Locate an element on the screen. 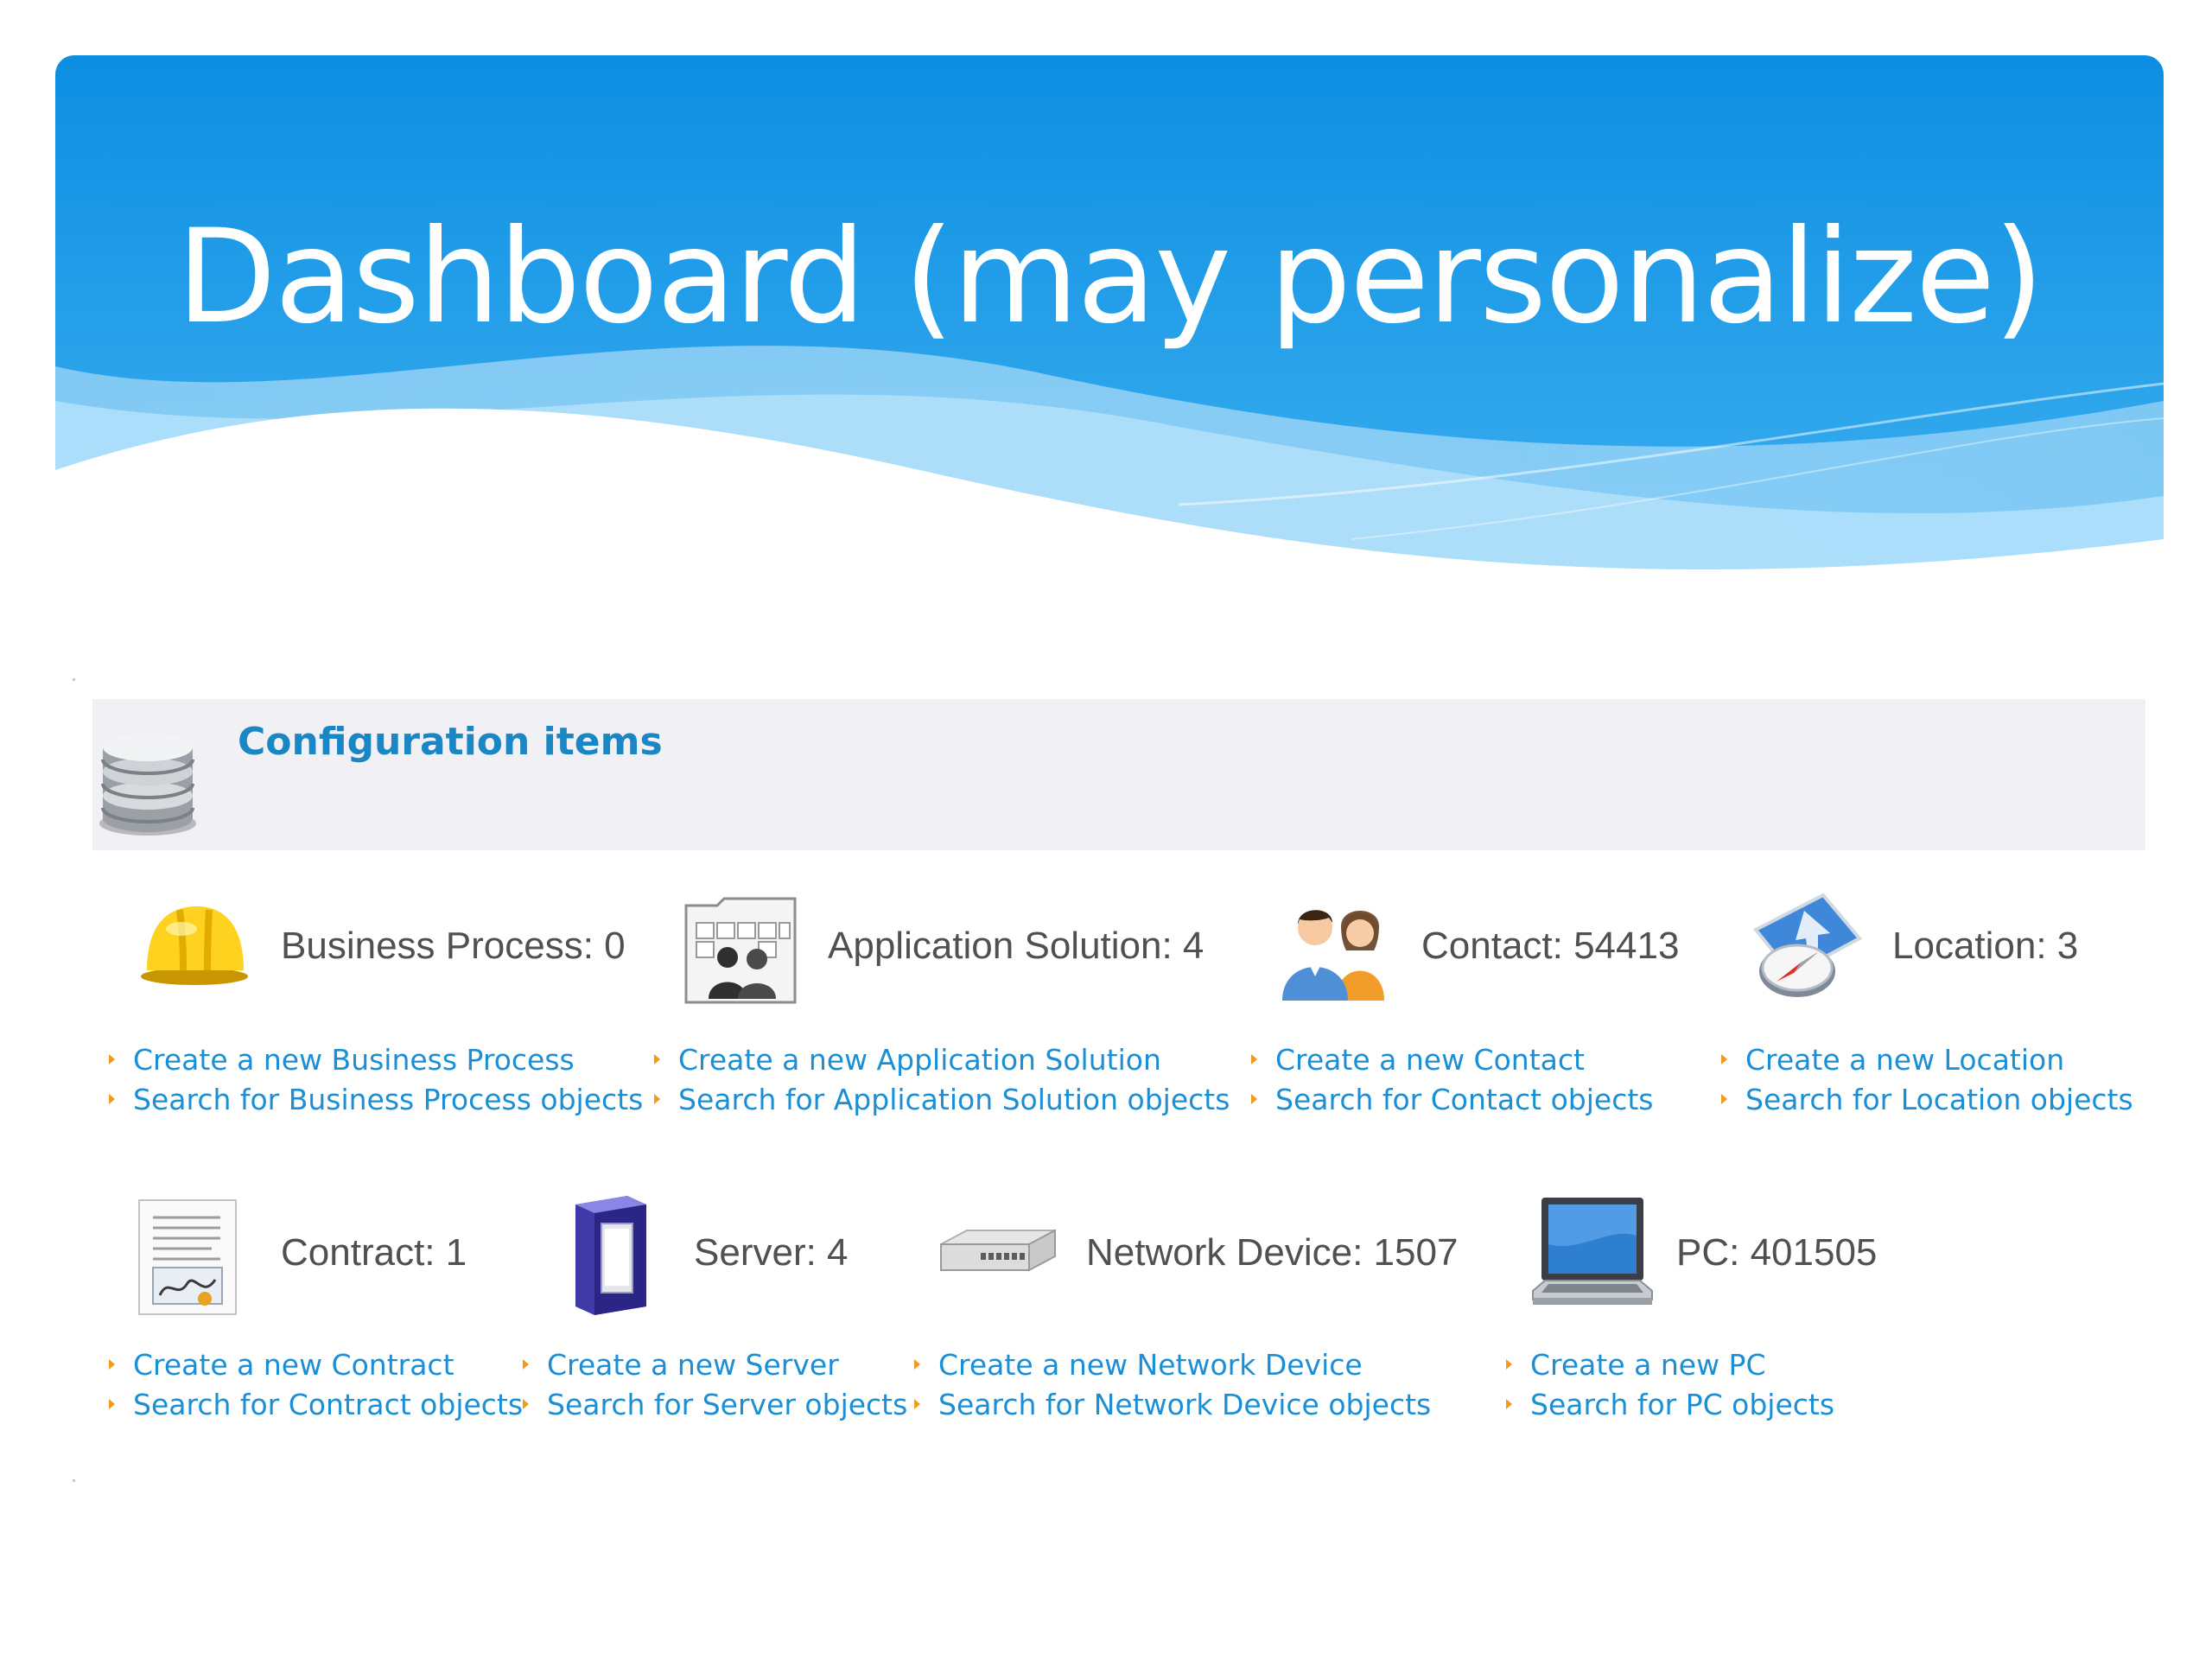 The height and width of the screenshot is (1659, 2212). list-item: Create a new Application Solution is located at coordinates (940, 1060).